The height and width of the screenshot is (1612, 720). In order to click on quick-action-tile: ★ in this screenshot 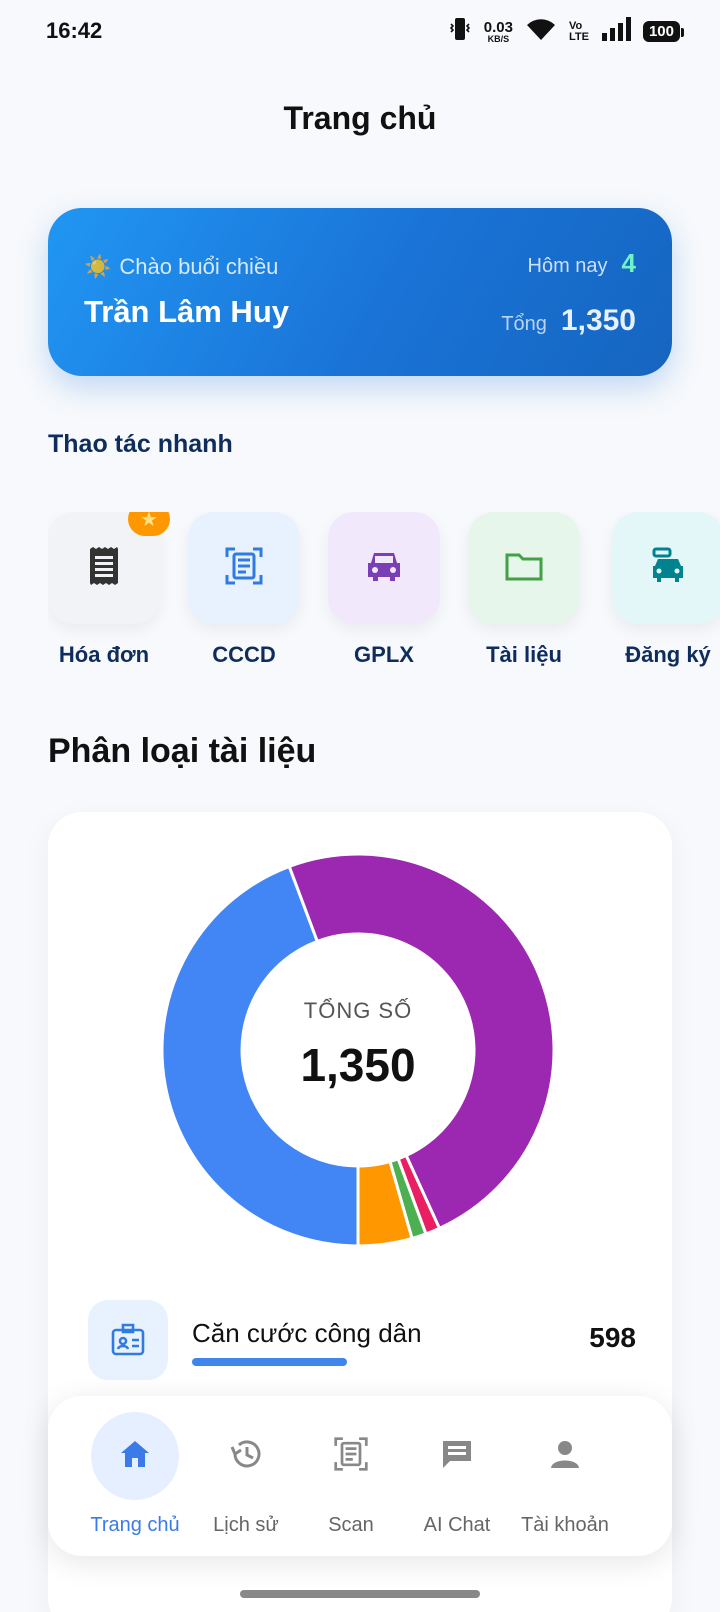, I will do `click(109, 568)`.